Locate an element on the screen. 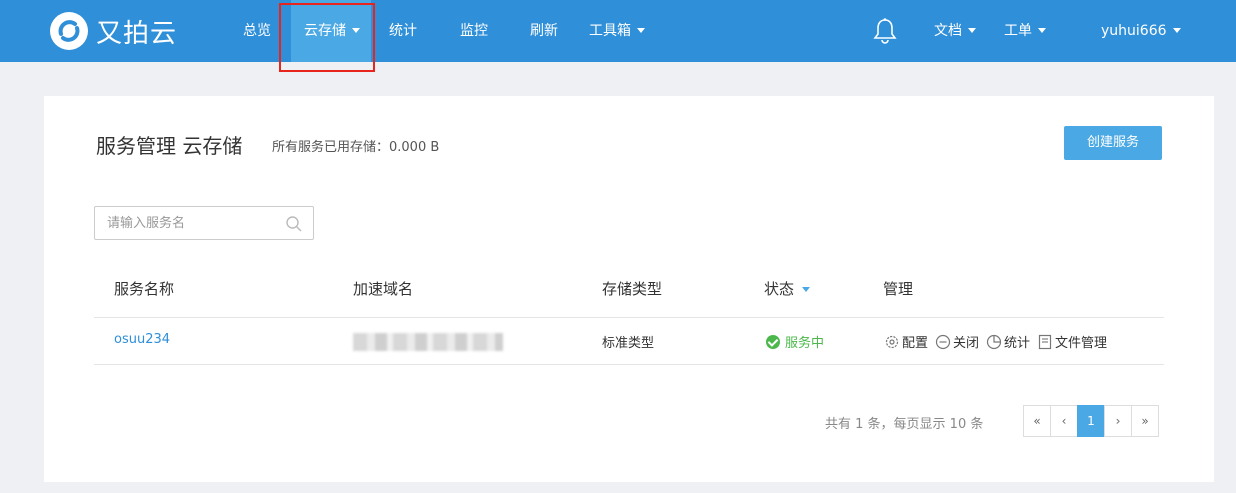 This screenshot has height=493, width=1236. nav-overview: 总览 is located at coordinates (257, 31).